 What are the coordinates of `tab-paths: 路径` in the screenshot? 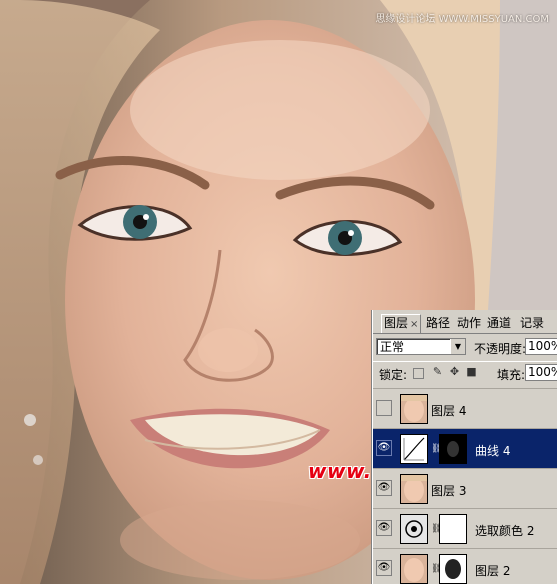 It's located at (438, 324).